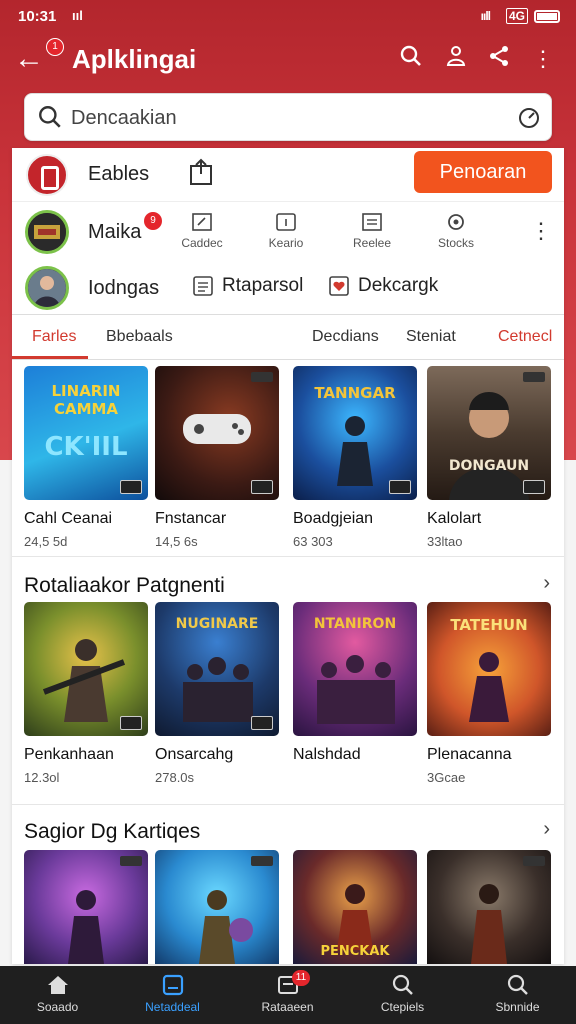  I want to click on nav-netaddeal: Netaddeal, so click(172, 995).